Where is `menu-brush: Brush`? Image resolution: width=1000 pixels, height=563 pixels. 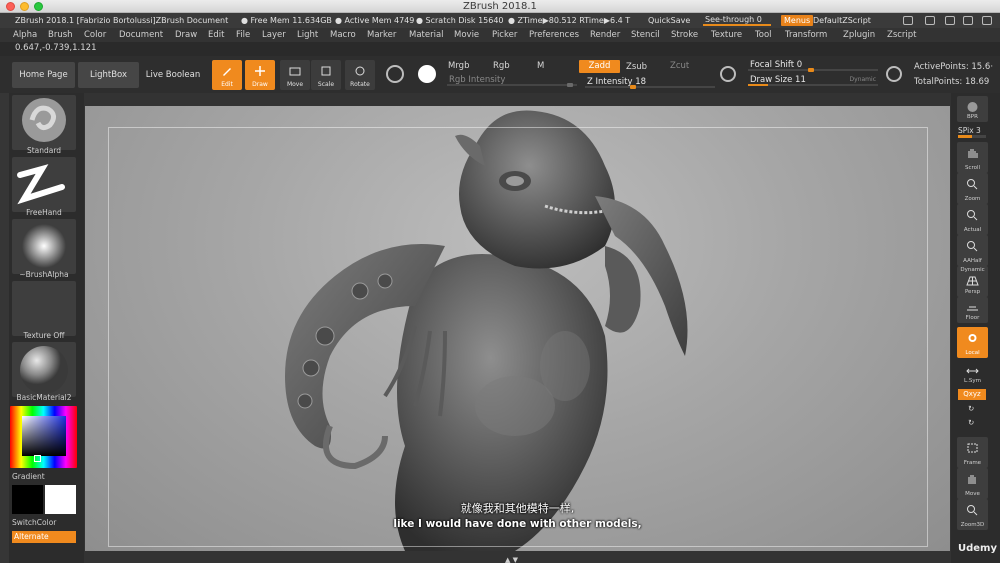 menu-brush: Brush is located at coordinates (60, 35).